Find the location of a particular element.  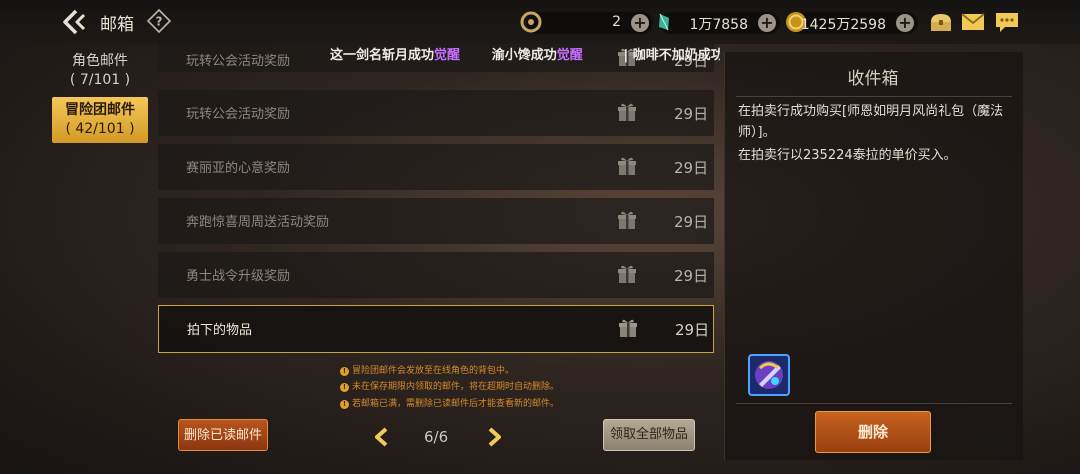

currency-value: 1425万2598 is located at coordinates (843, 25).